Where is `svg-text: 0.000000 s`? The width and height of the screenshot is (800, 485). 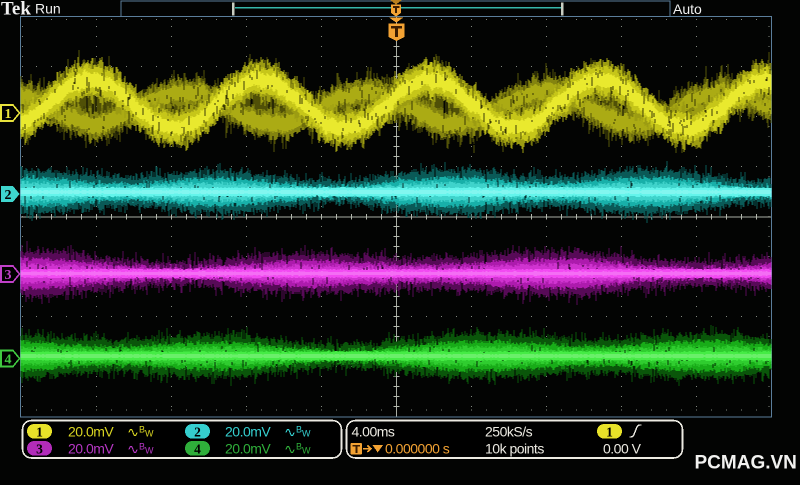 svg-text: 0.000000 s is located at coordinates (417, 449).